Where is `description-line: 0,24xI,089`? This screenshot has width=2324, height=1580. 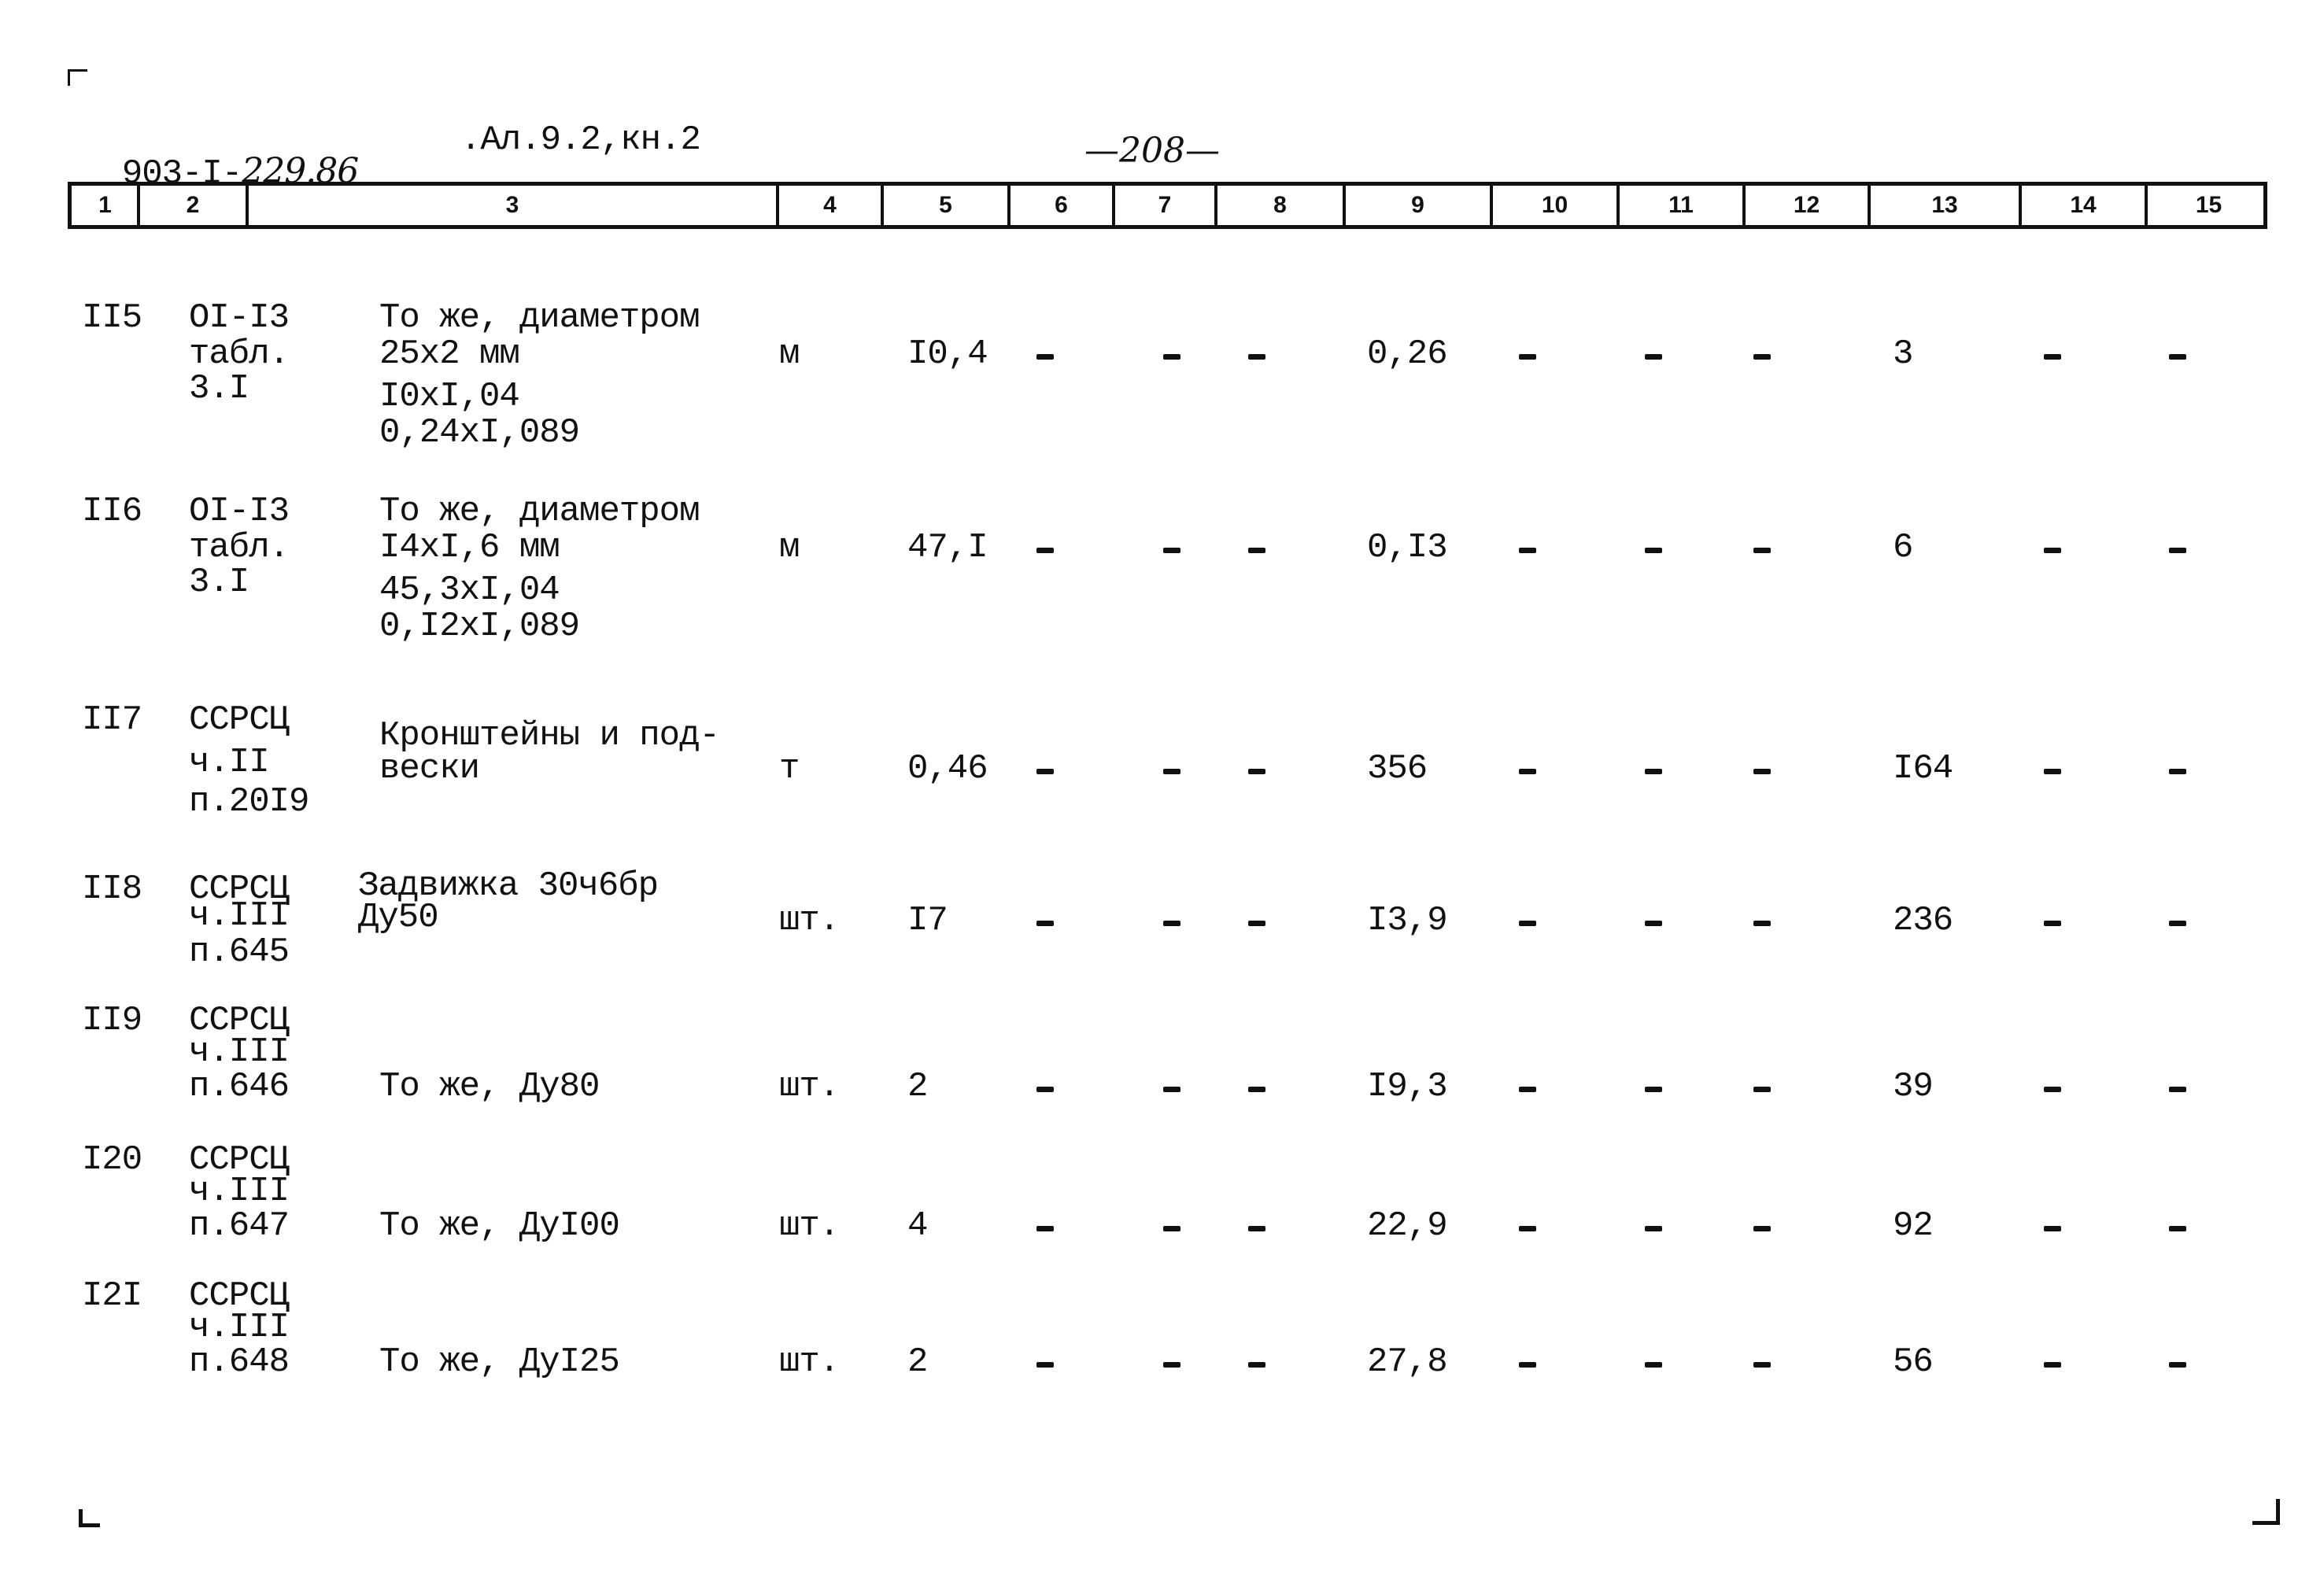
description-line: 0,24xI,089 is located at coordinates (479, 432).